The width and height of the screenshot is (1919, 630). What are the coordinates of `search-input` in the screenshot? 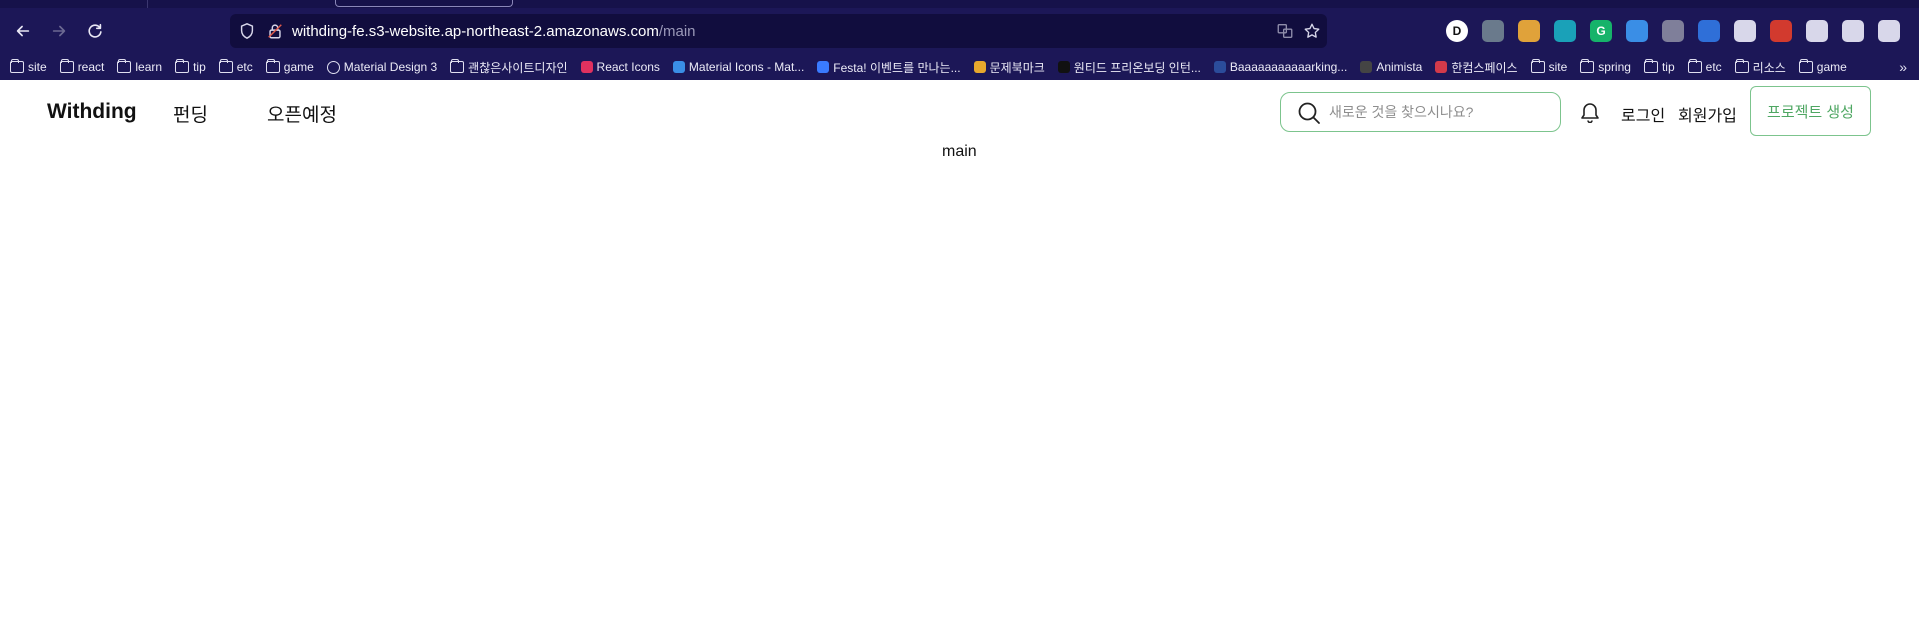 It's located at (1439, 112).